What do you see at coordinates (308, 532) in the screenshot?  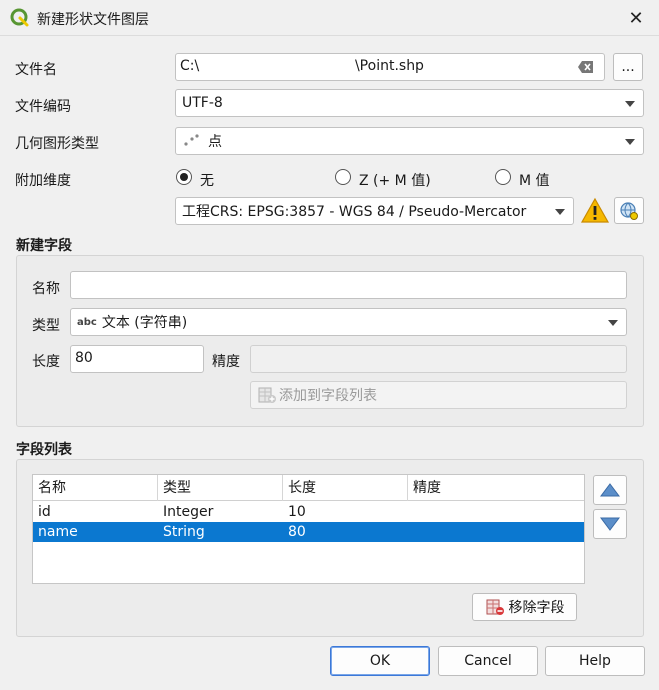 I see `table-row-selected: name String 80` at bounding box center [308, 532].